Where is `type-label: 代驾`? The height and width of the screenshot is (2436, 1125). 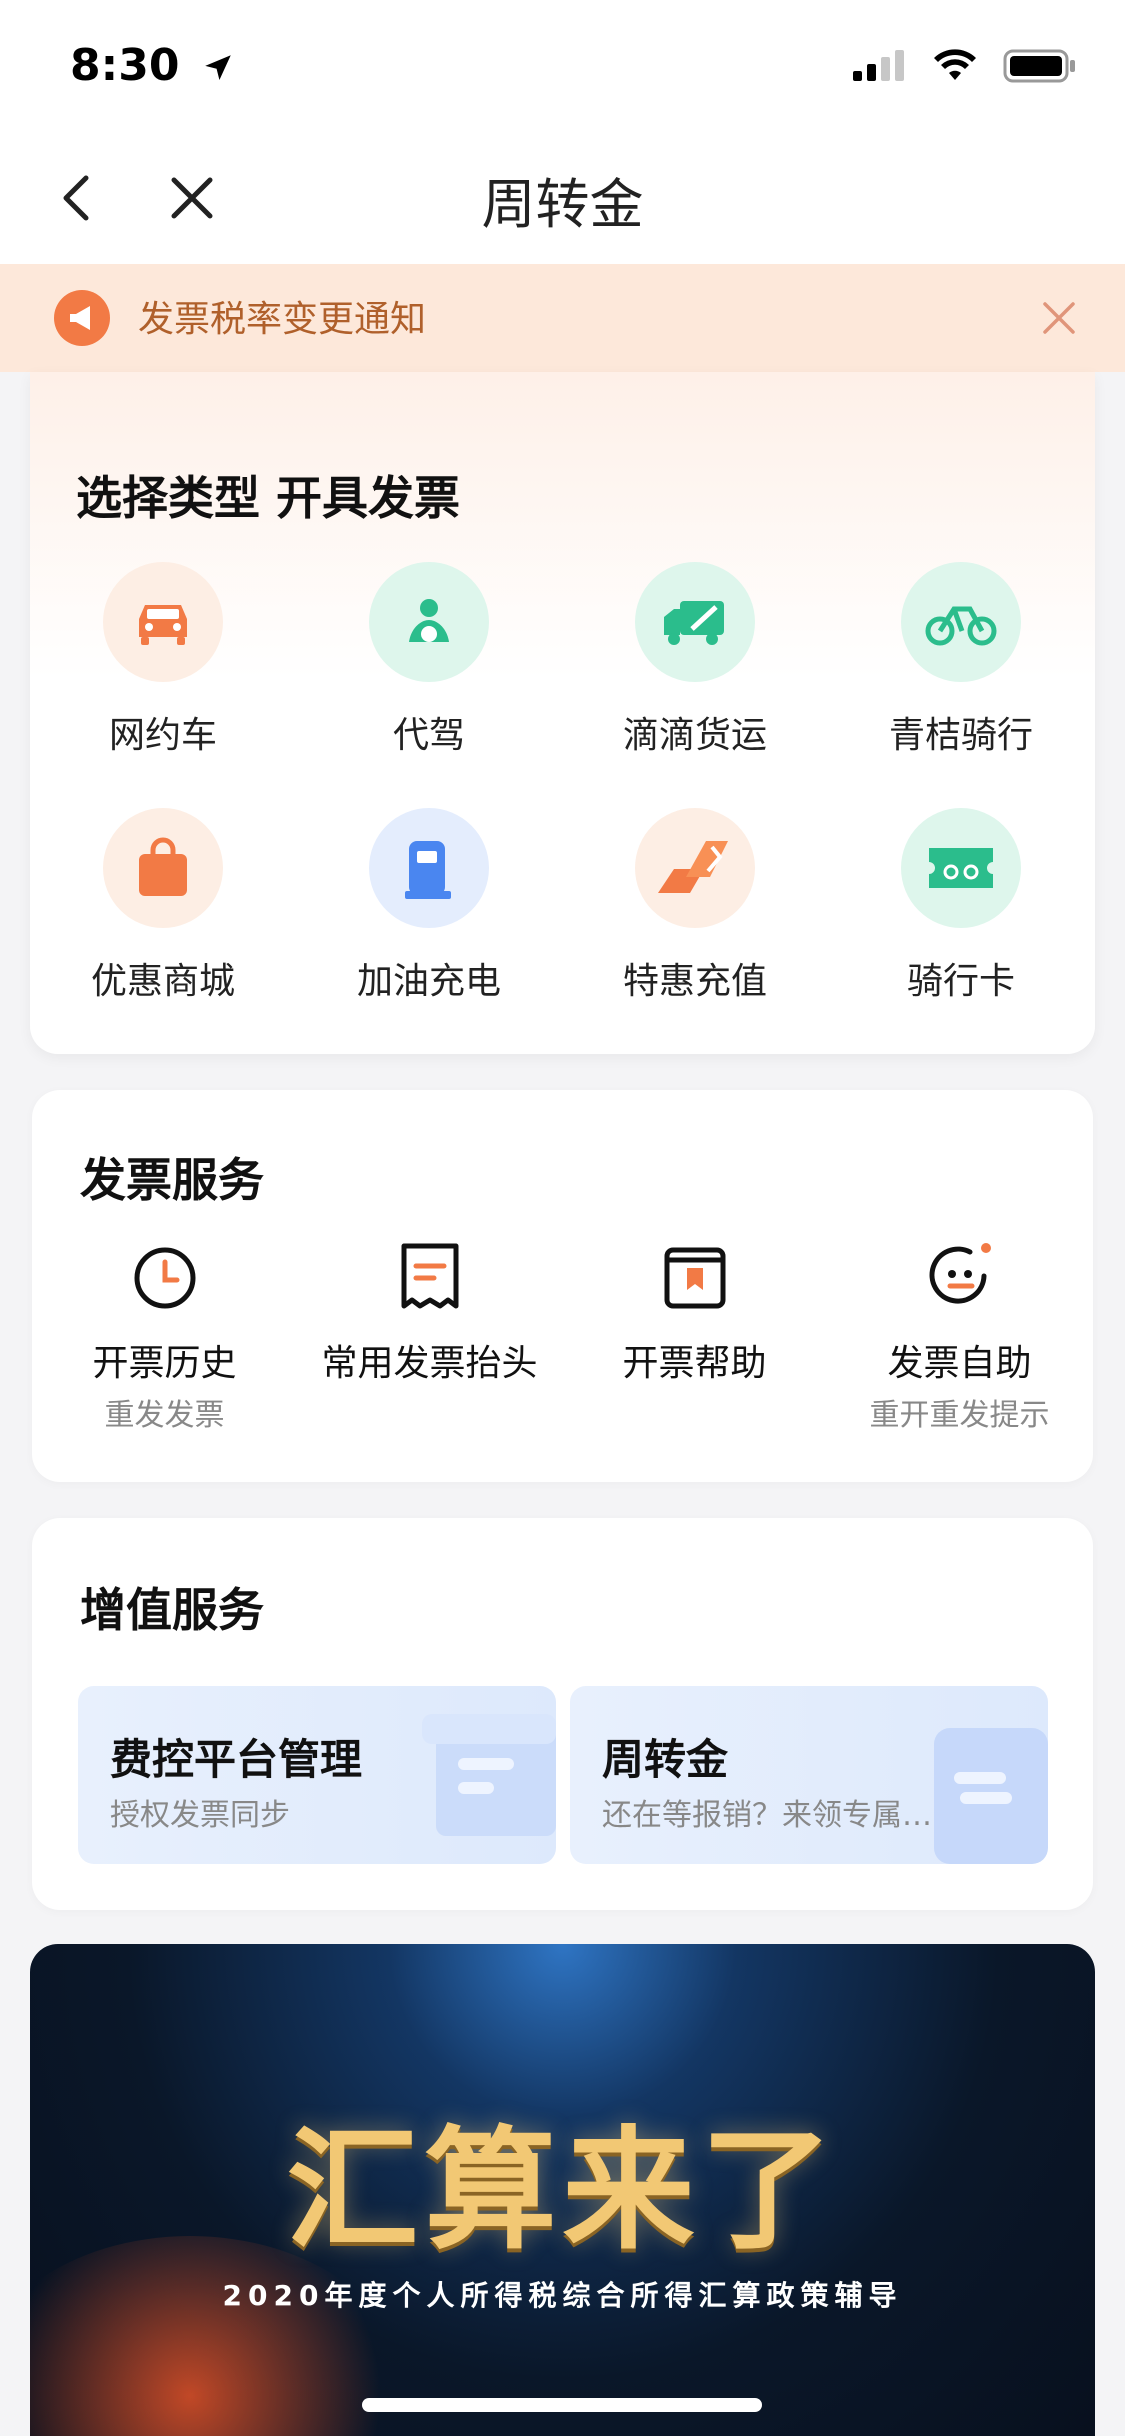
type-label: 代驾 is located at coordinates (428, 735).